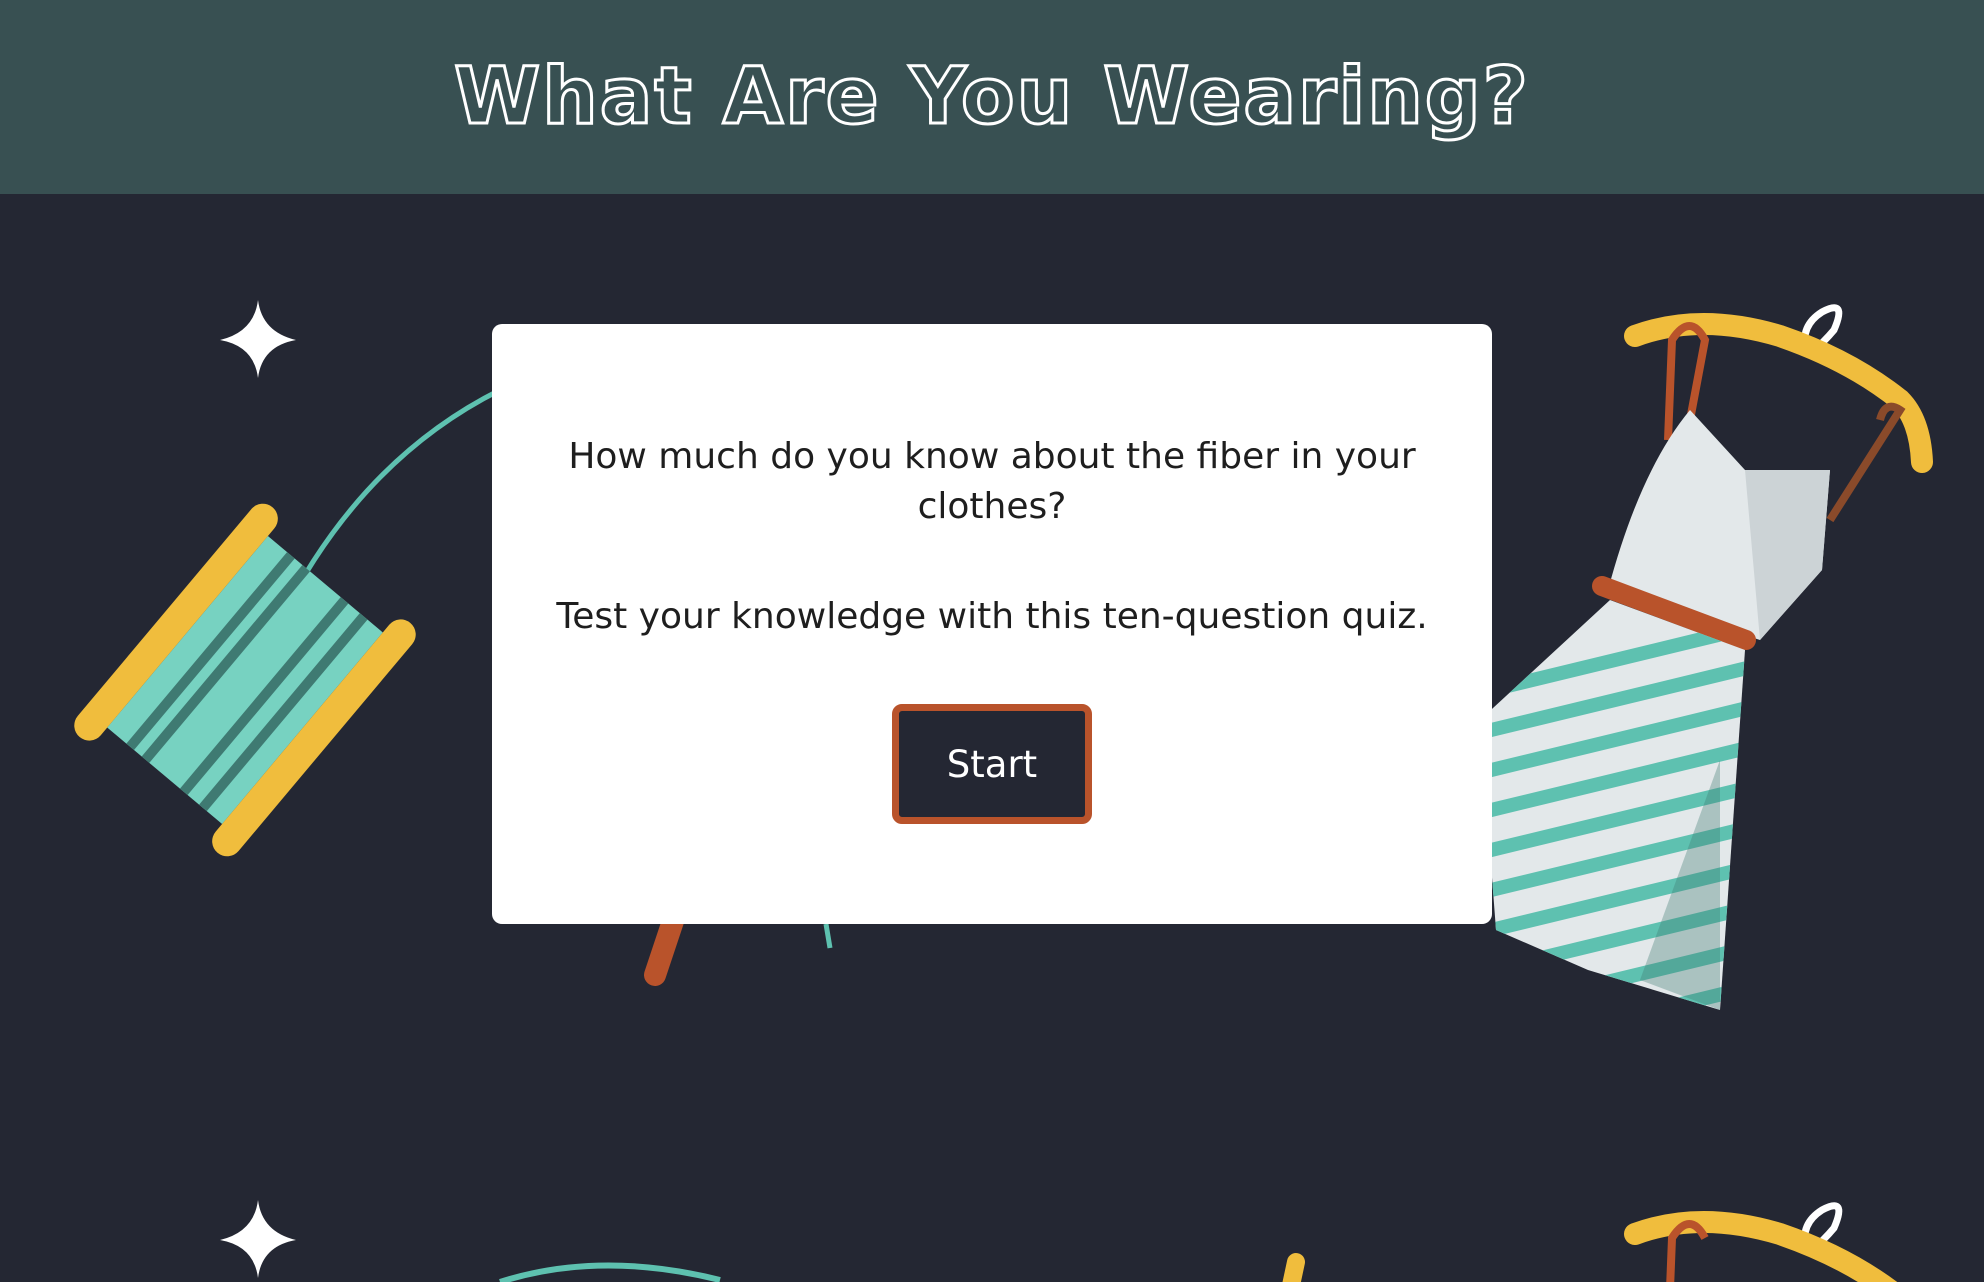 The width and height of the screenshot is (1984, 1282). Describe the element at coordinates (245, 680) in the screenshot. I see `thread-spool-icon` at that location.